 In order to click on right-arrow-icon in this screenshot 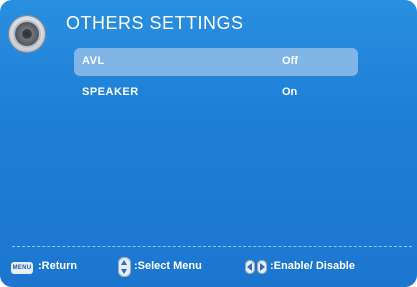, I will do `click(262, 267)`.